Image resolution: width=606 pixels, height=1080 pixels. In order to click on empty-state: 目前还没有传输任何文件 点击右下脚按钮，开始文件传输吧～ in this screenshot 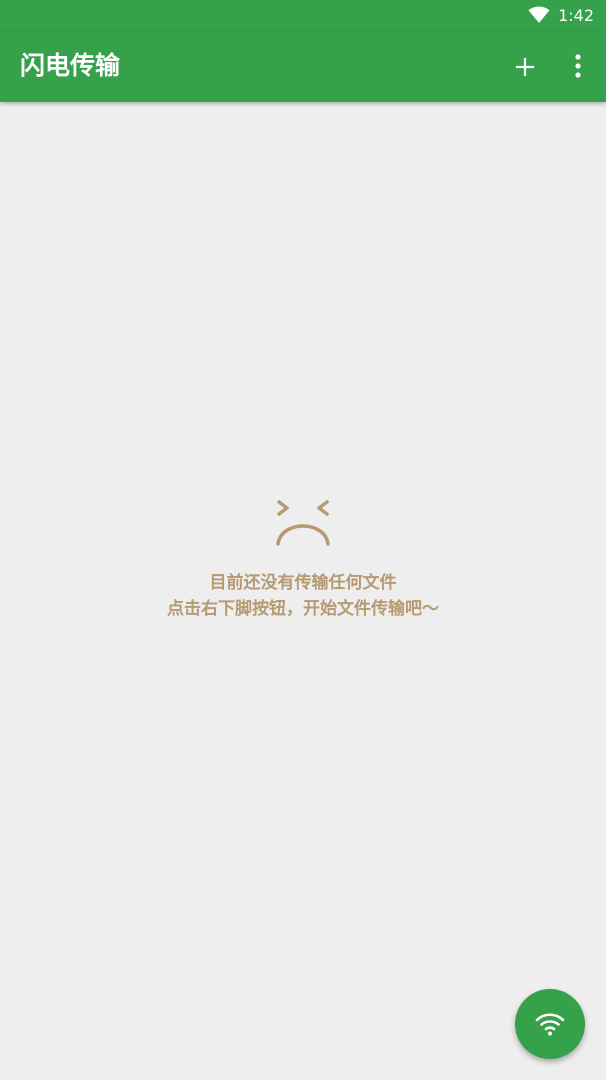, I will do `click(303, 559)`.